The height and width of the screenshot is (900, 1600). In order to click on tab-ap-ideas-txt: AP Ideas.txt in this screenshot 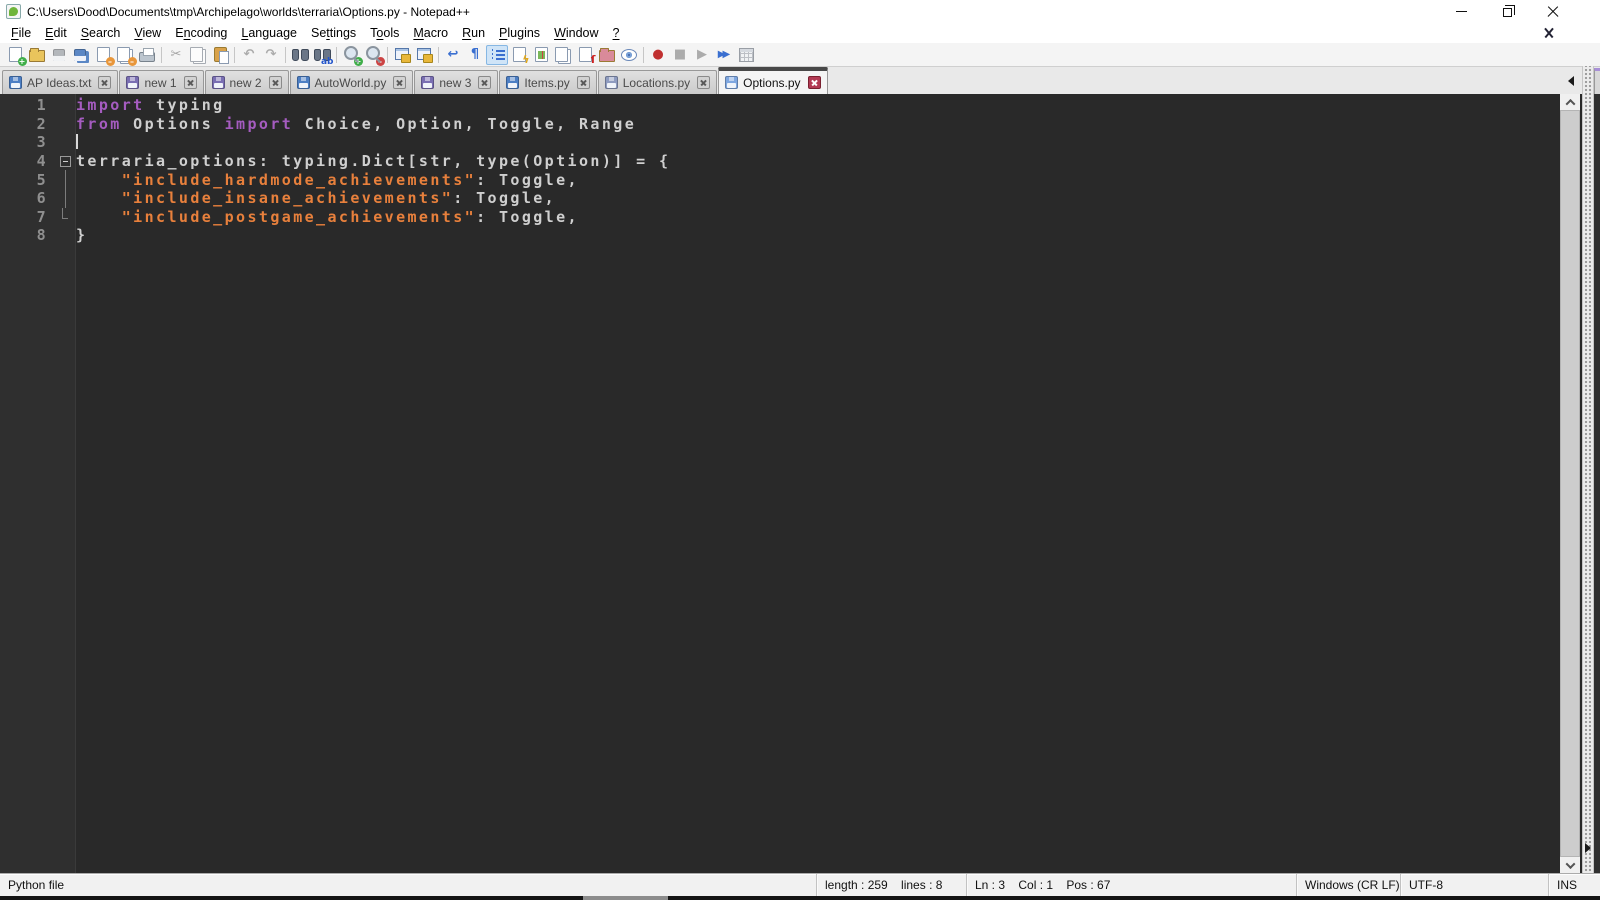, I will do `click(60, 82)`.